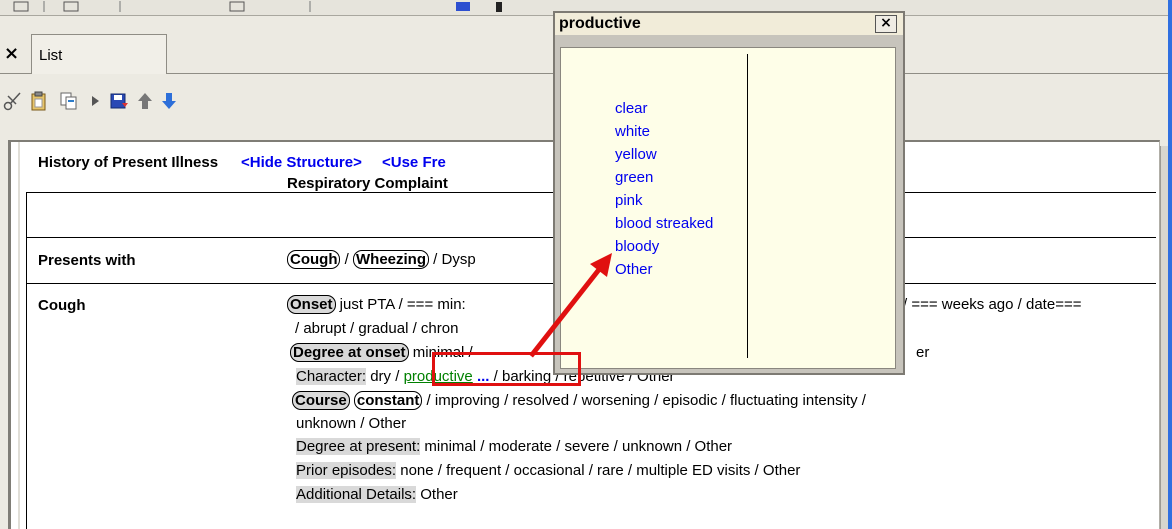 Image resolution: width=1172 pixels, height=529 pixels. I want to click on copy-icon, so click(69, 101).